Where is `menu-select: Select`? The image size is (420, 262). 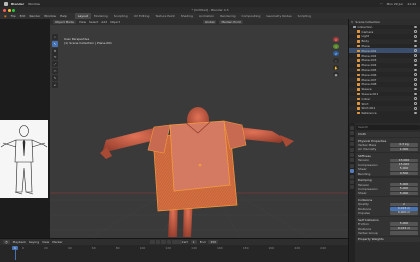 menu-select: Select is located at coordinates (93, 22).